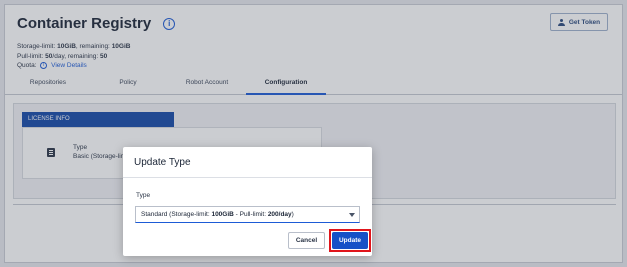  Describe the element at coordinates (143, 195) in the screenshot. I see `type-field-label: Type` at that location.